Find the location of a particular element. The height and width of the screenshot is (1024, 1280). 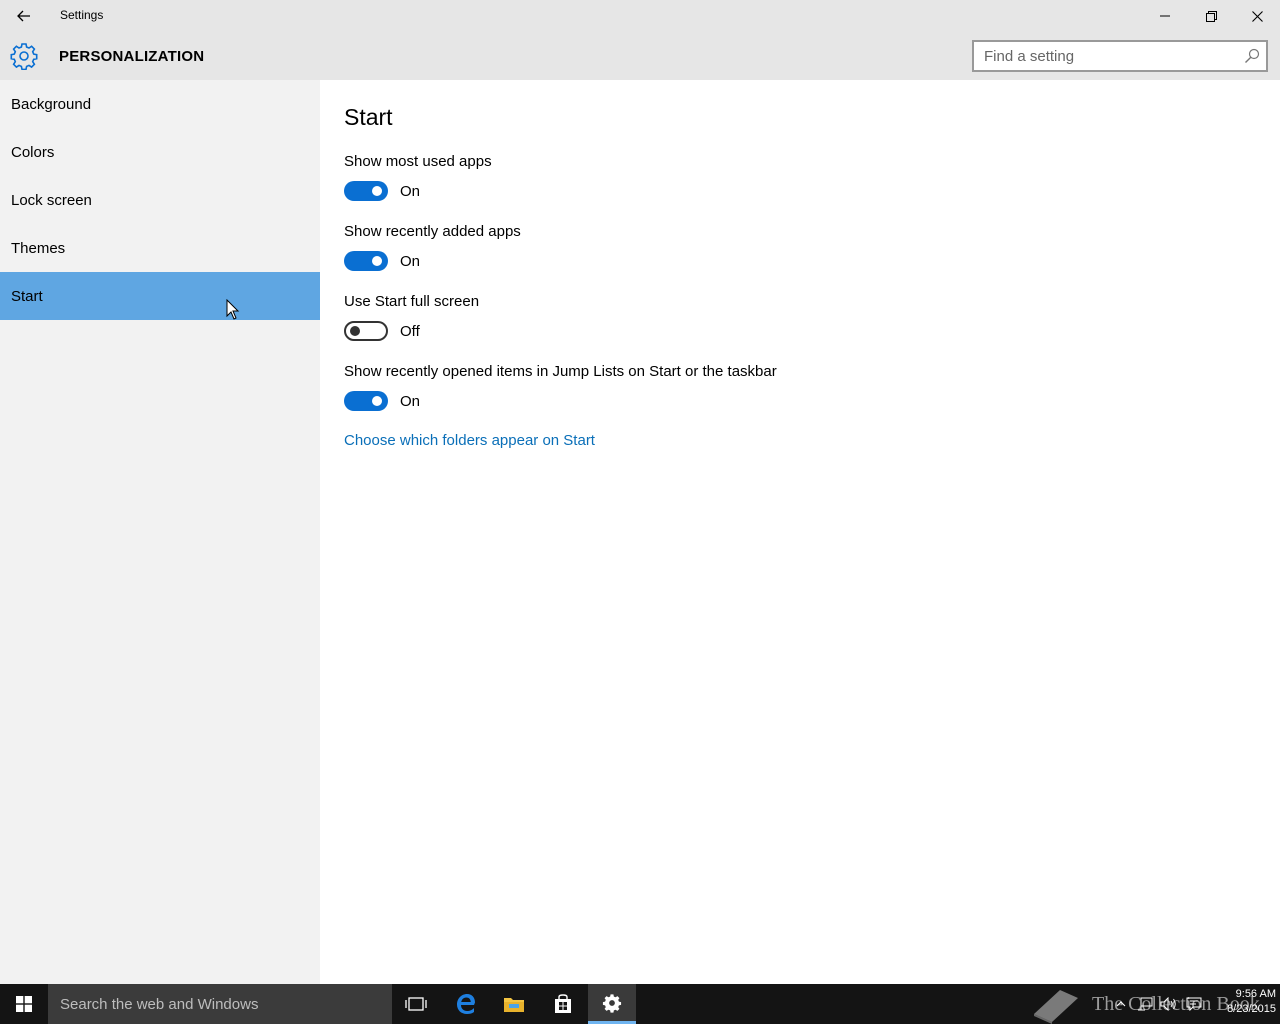

taskbar: The Collection Book 9:56 AM 8/23/2015 is located at coordinates (640, 1004).